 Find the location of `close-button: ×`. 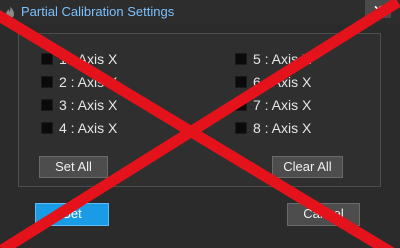

close-button: × is located at coordinates (378, 9).